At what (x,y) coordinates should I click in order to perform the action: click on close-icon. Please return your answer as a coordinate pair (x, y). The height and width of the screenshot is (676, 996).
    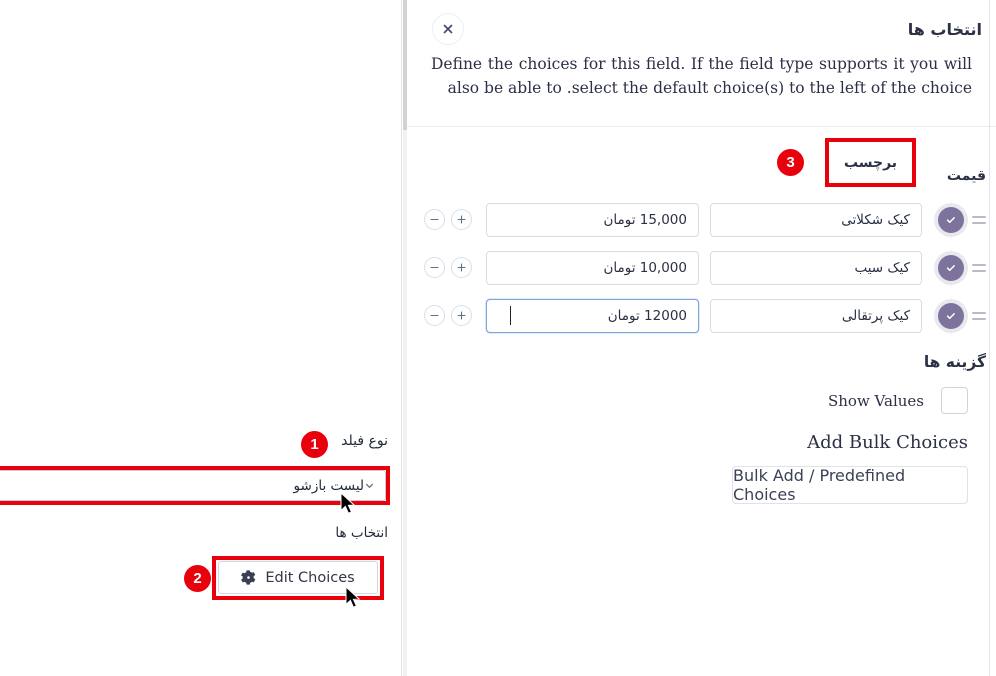
    Looking at the image, I should click on (448, 29).